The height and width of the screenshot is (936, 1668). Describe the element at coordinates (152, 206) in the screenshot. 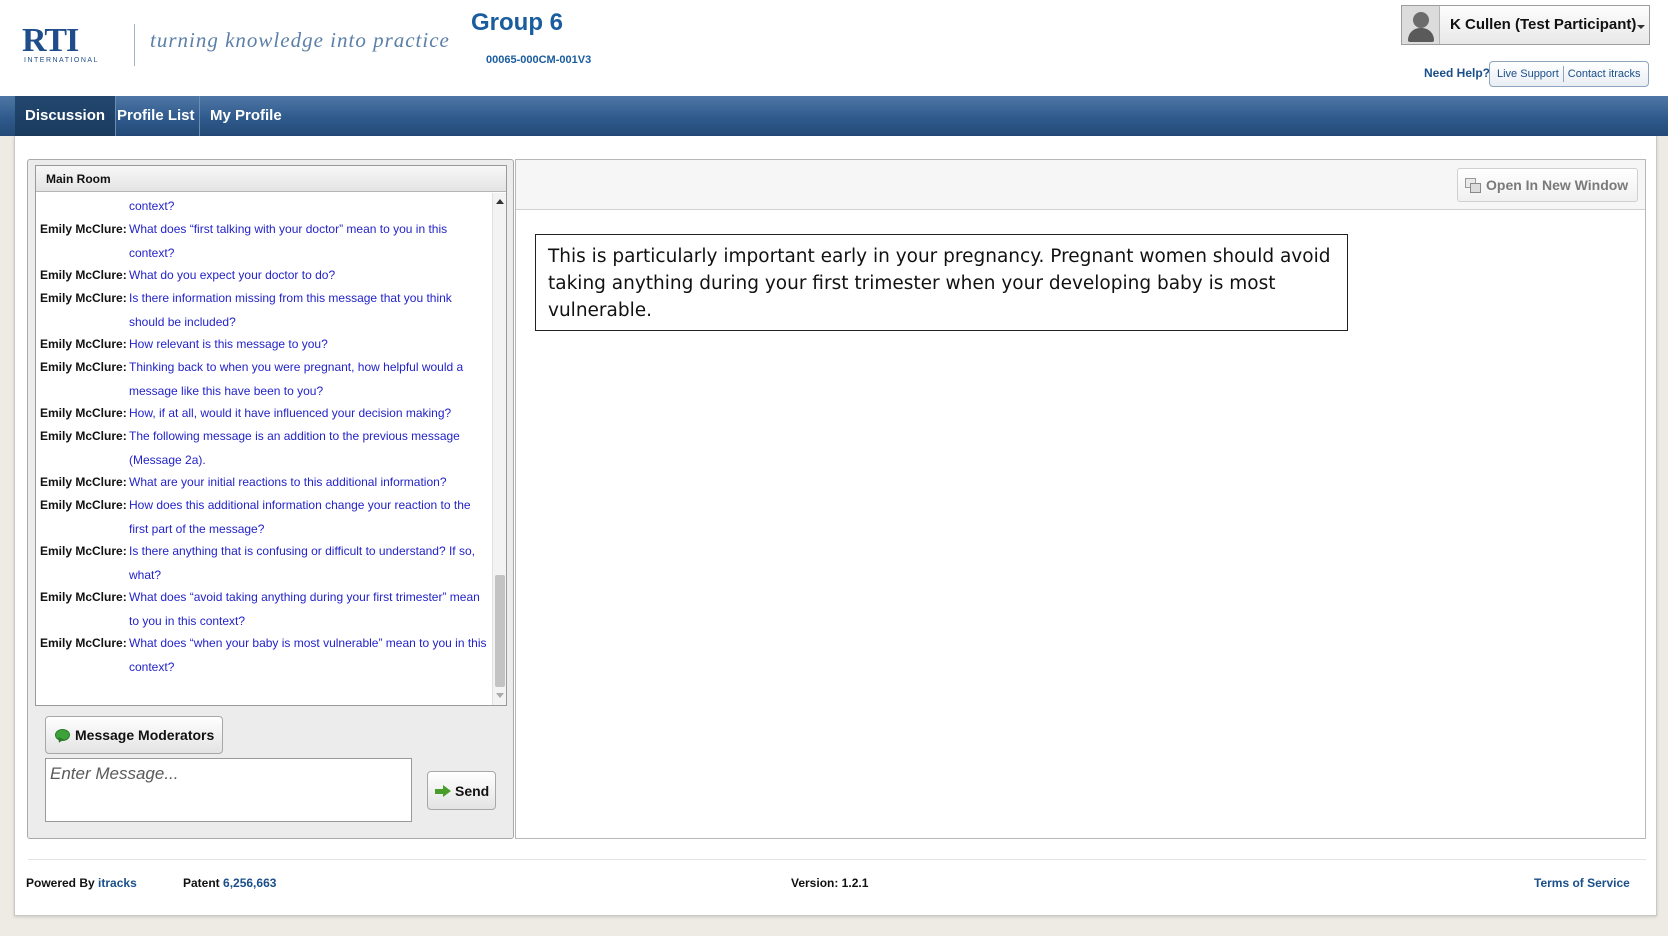

I see `message-text: context?` at that location.